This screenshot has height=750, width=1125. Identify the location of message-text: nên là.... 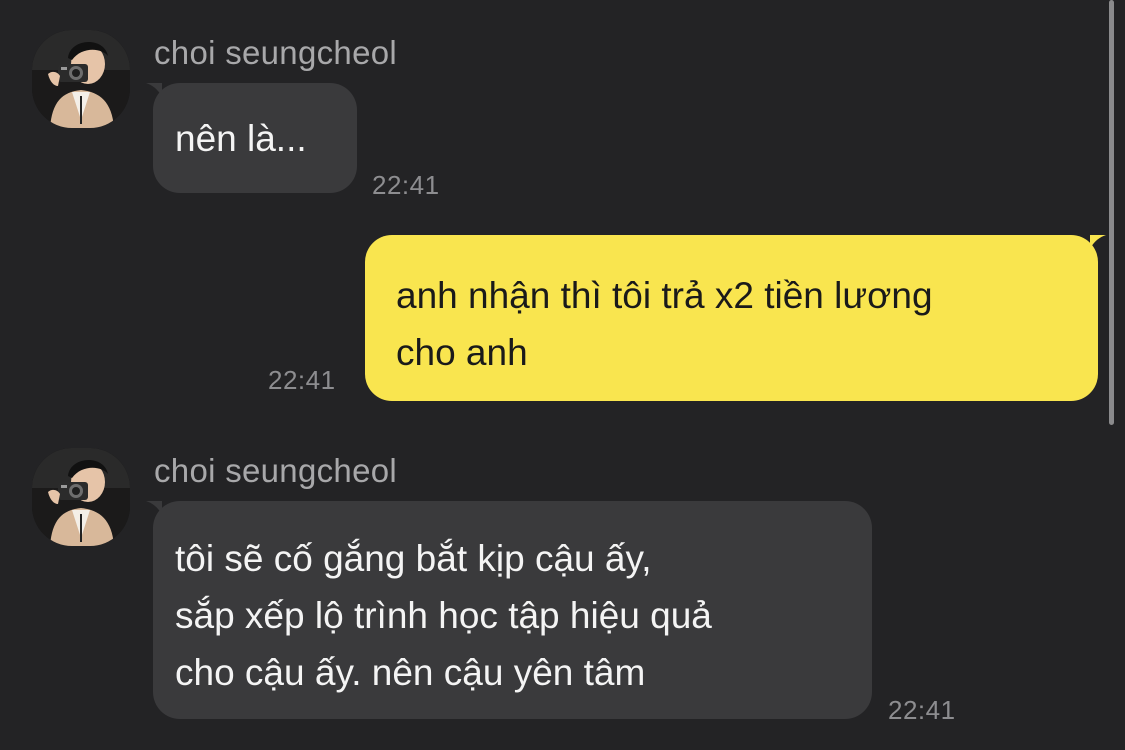
(241, 138).